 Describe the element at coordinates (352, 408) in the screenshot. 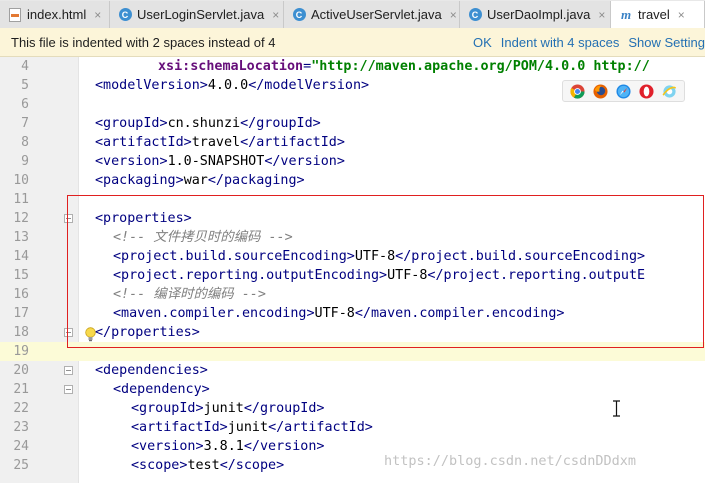

I see `code-line: 22 <groupId>junit</groupId>` at that location.